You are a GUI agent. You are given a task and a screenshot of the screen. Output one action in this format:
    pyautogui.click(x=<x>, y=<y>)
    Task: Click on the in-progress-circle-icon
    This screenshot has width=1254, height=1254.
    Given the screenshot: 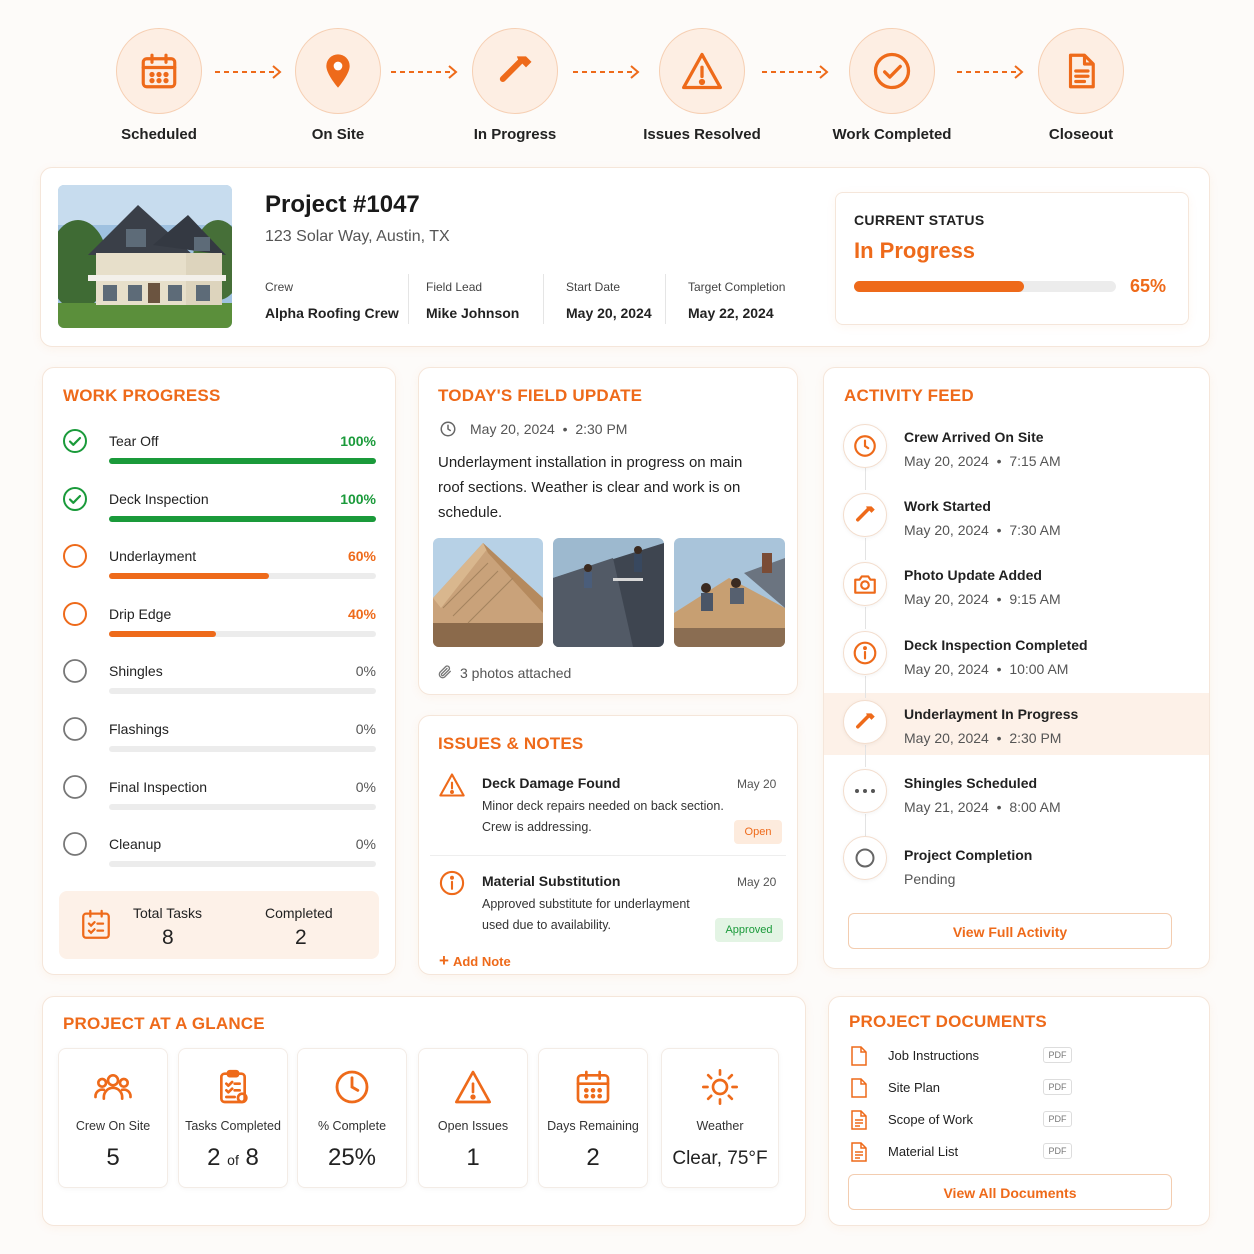 What is the action you would take?
    pyautogui.click(x=75, y=556)
    